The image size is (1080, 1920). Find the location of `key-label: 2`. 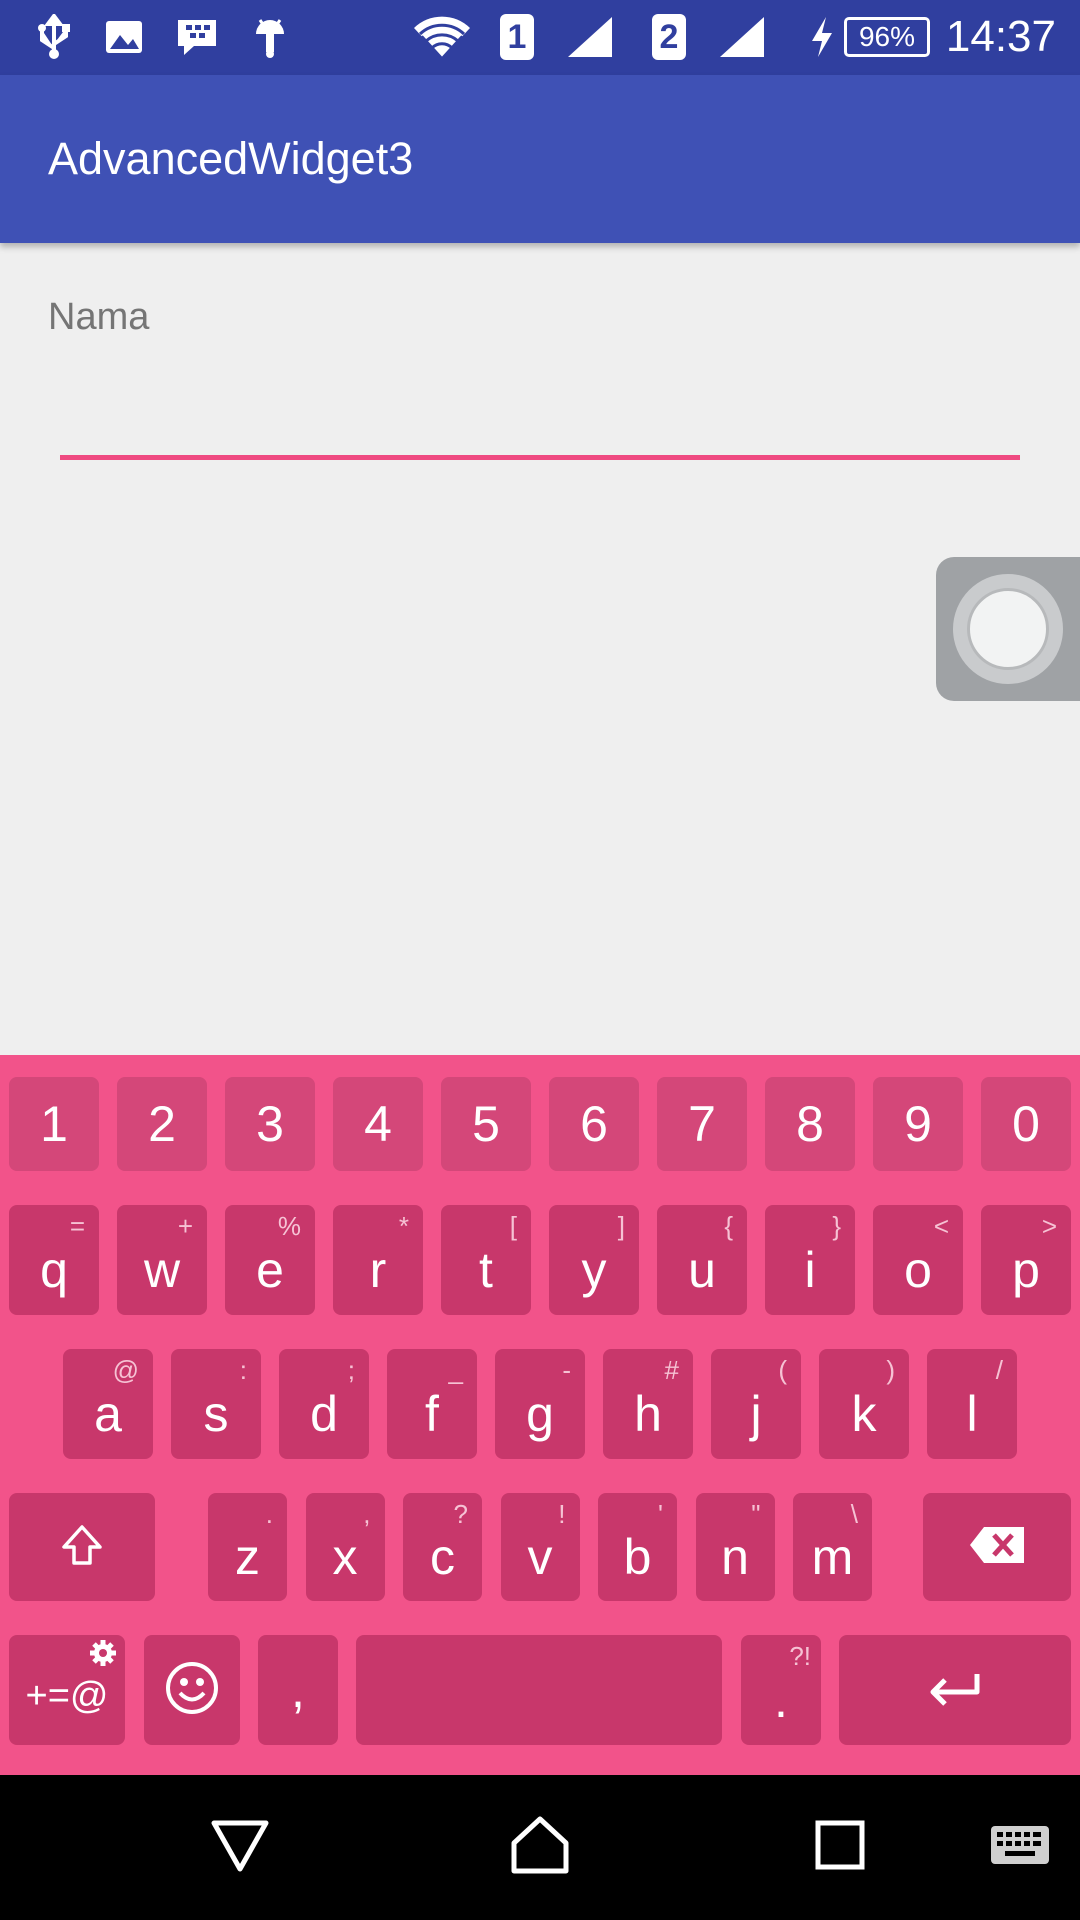

key-label: 2 is located at coordinates (162, 1124).